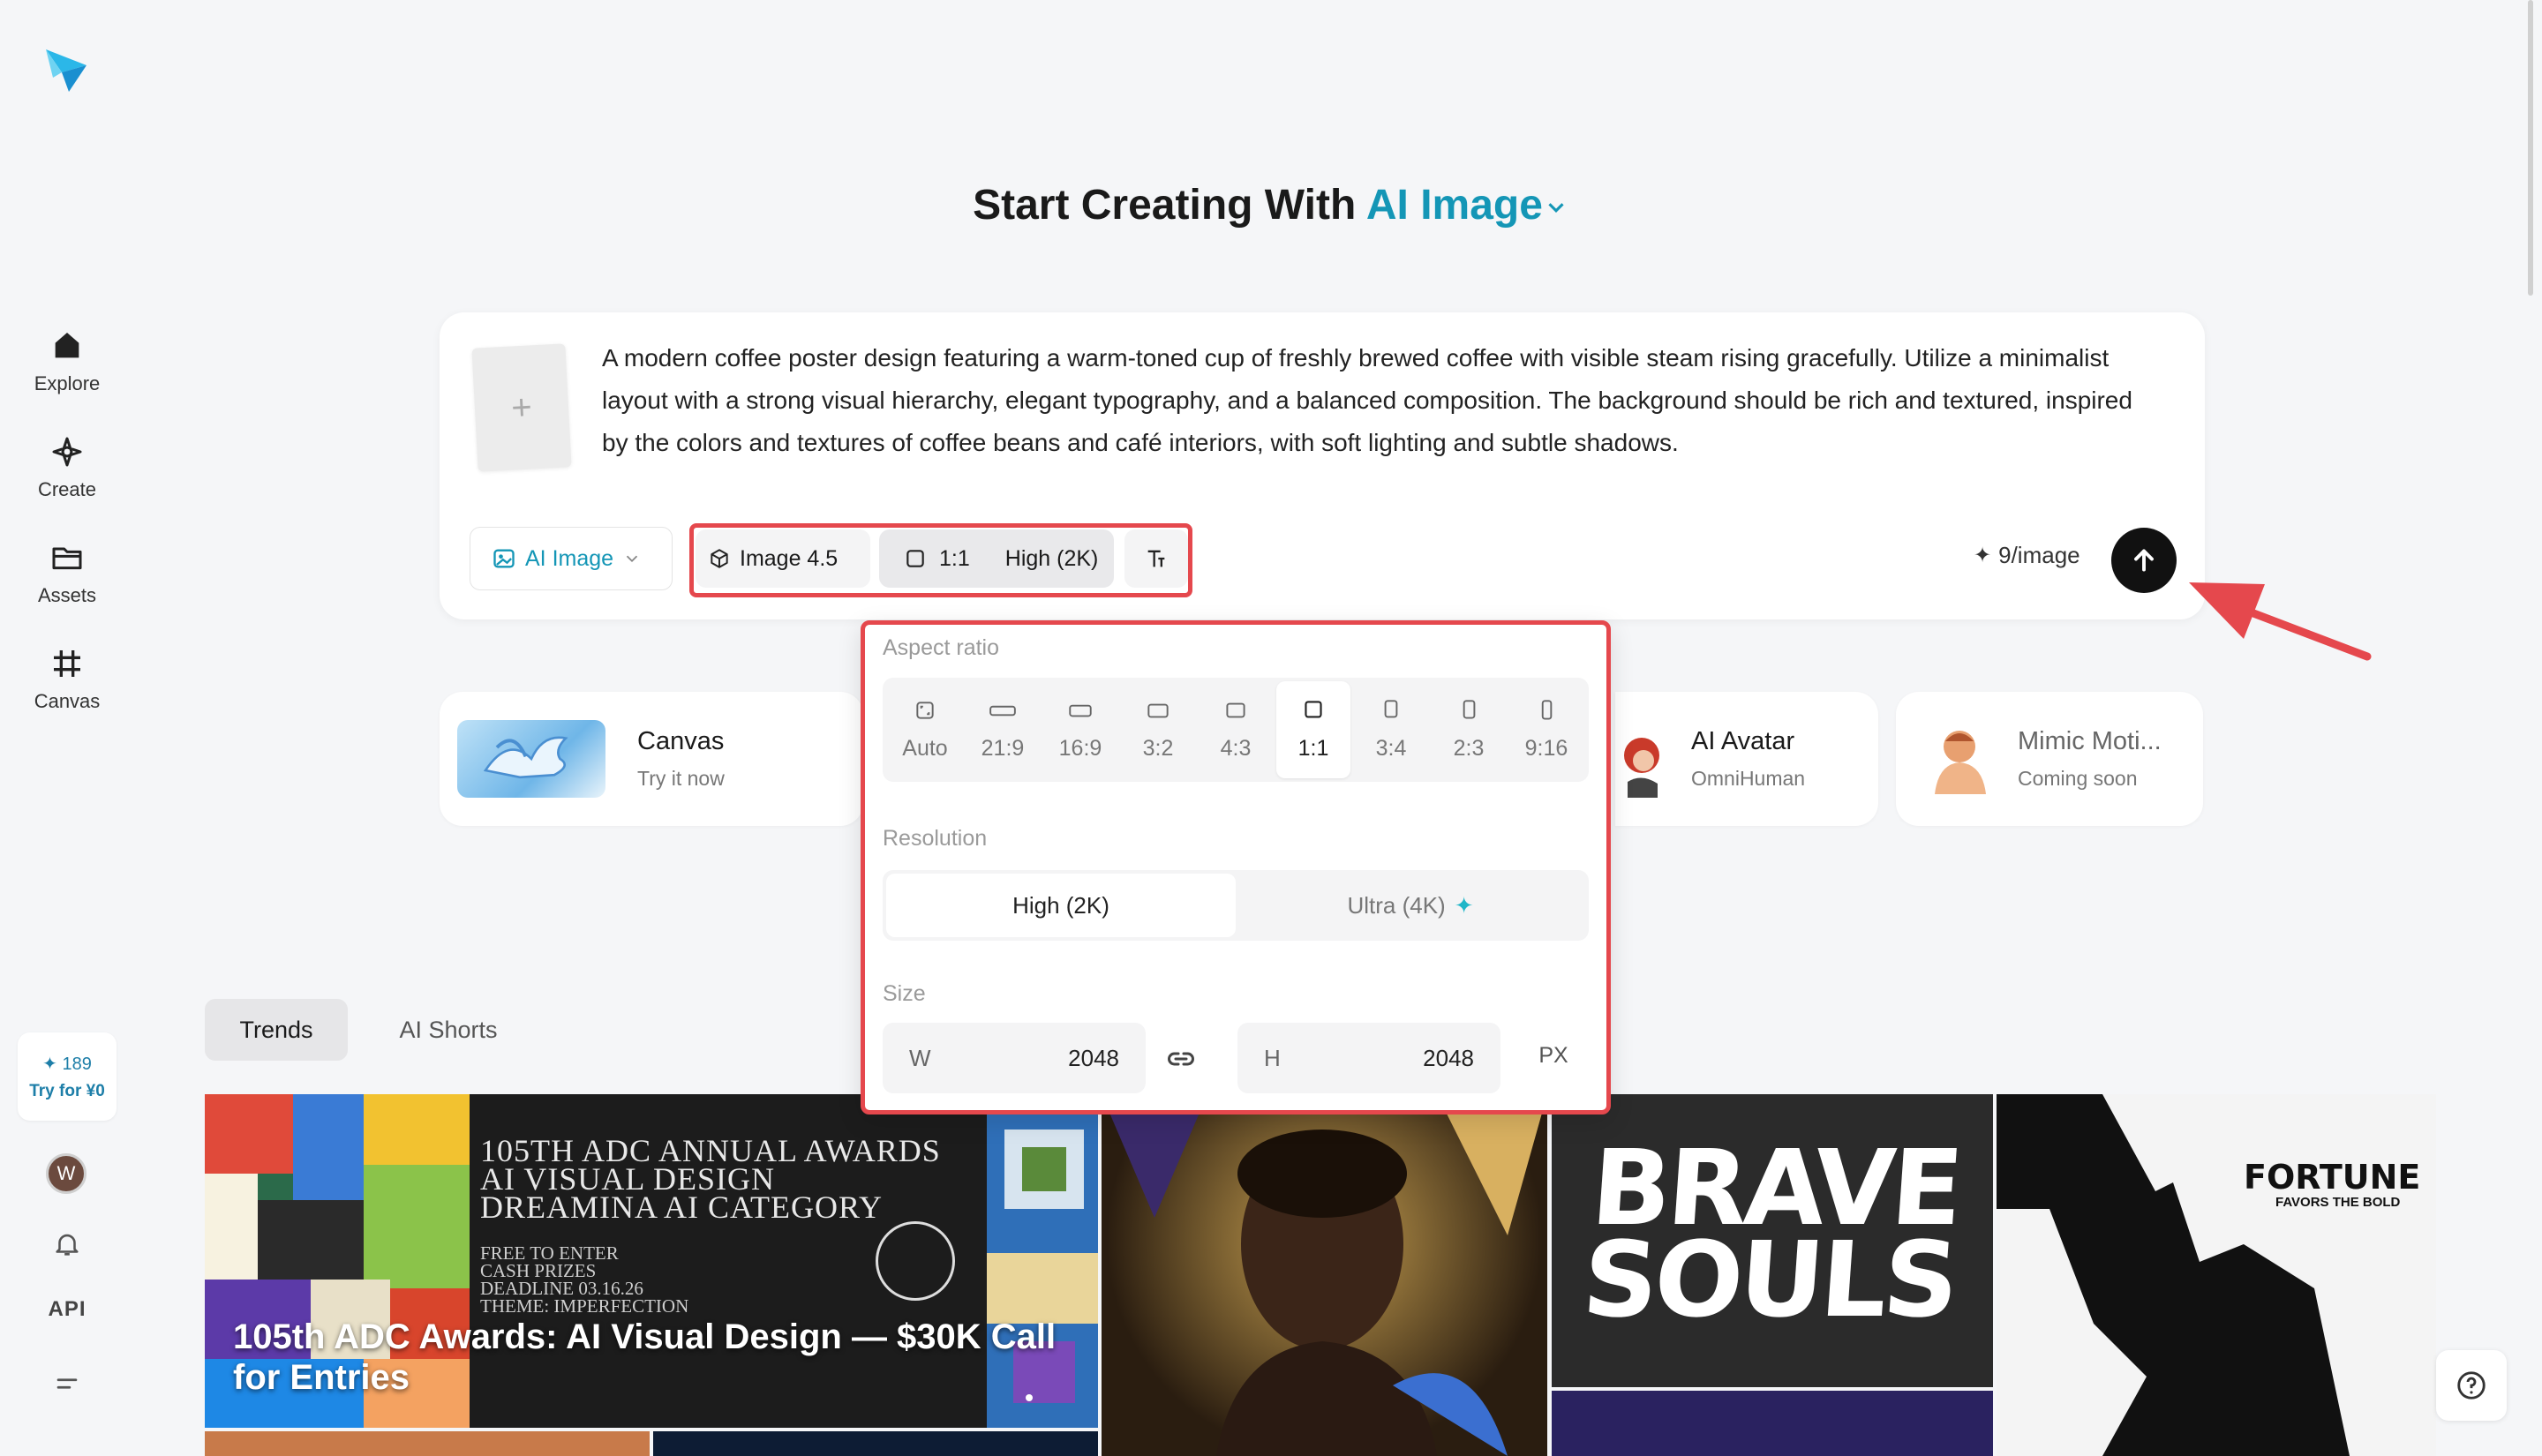 This screenshot has height=1456, width=2542. I want to click on ratio-option-9-16: 9:16, so click(1546, 729).